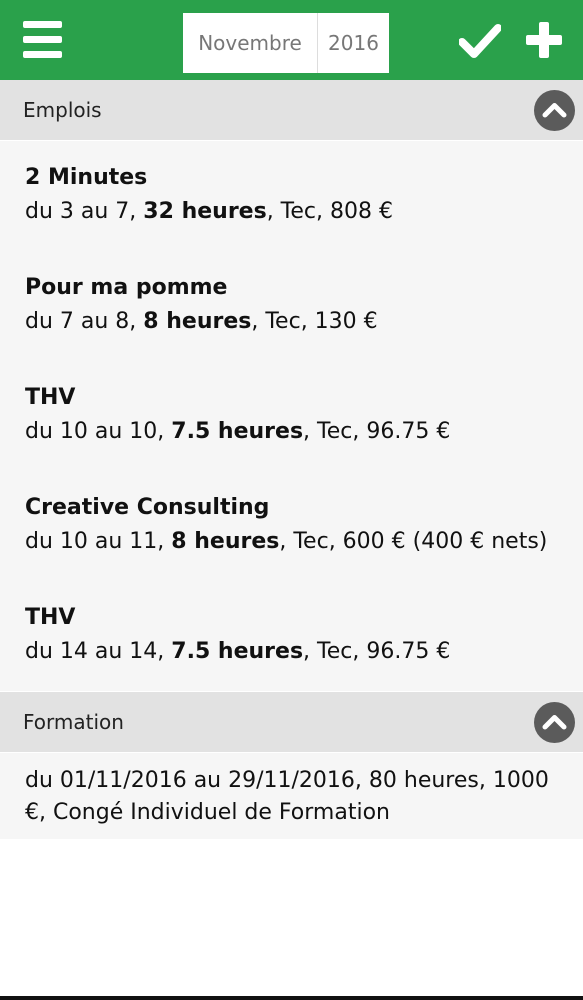  Describe the element at coordinates (86, 177) in the screenshot. I see `job-name: 2 Minutes` at that location.